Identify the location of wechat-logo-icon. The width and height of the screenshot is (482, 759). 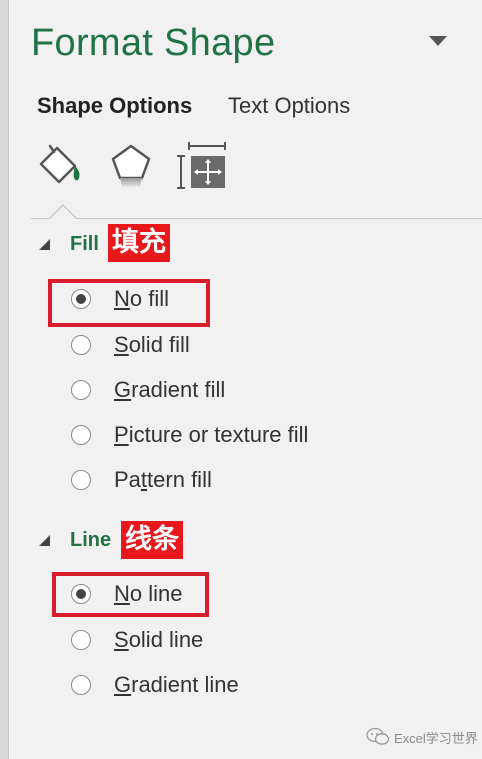
(378, 736).